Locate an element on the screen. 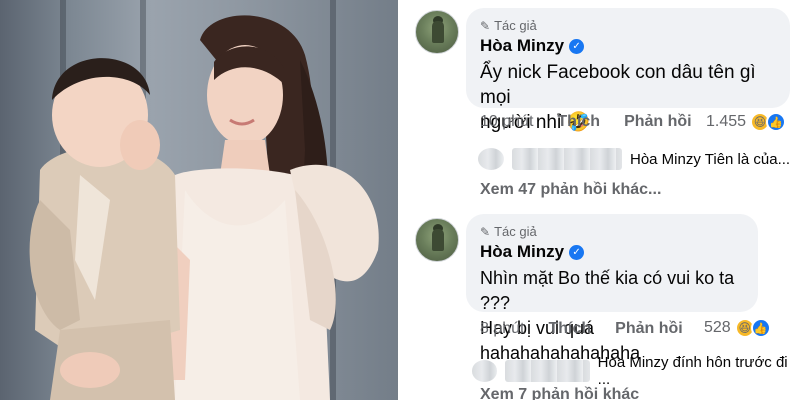 Image resolution: width=800 pixels, height=400 pixels. comment-timestamp: 10 phút is located at coordinates (506, 122).